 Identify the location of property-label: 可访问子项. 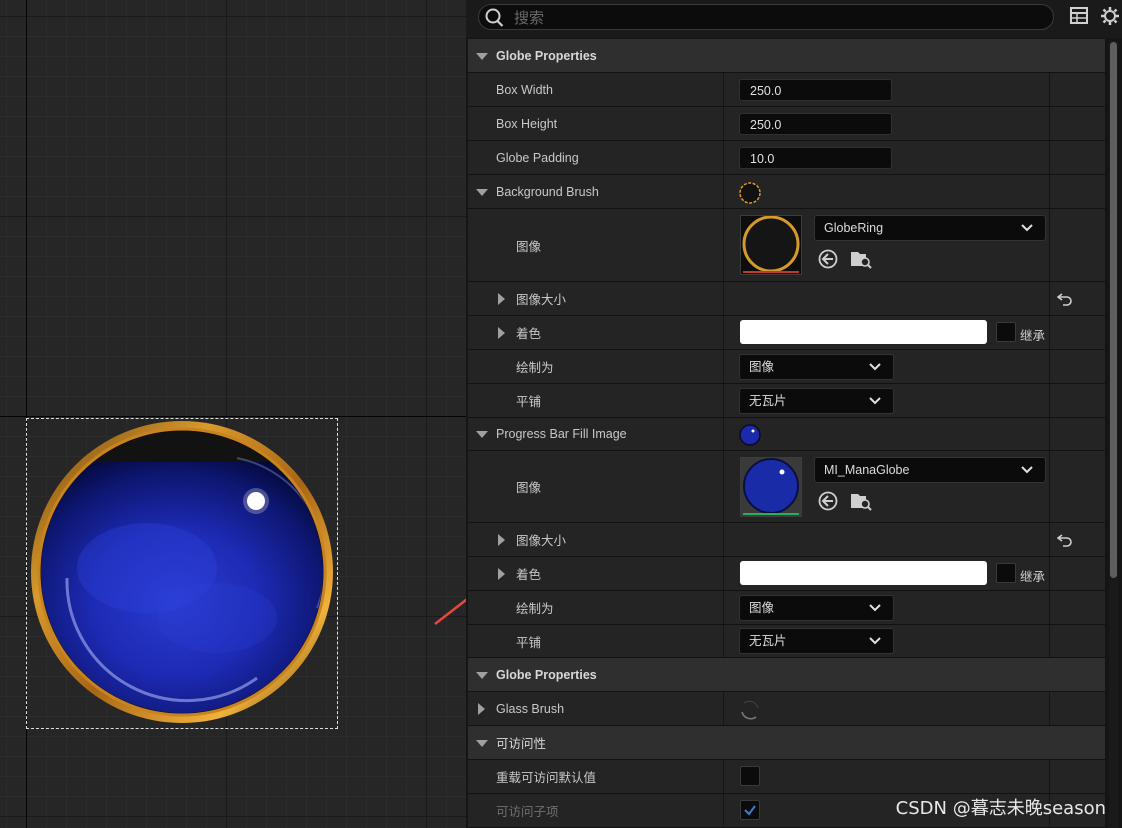
(527, 812).